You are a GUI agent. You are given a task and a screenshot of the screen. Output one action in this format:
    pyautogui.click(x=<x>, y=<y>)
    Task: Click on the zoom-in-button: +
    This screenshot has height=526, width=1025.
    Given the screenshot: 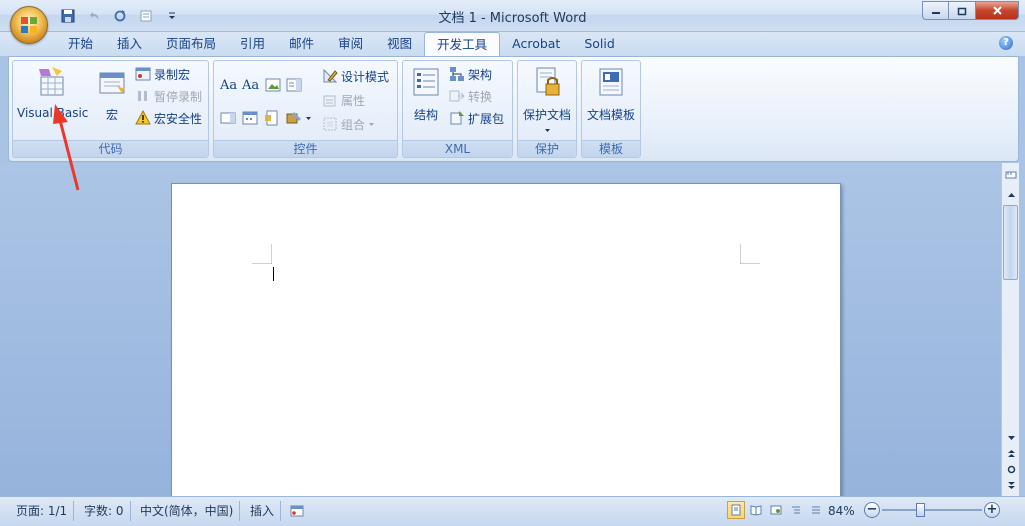 What is the action you would take?
    pyautogui.click(x=992, y=510)
    